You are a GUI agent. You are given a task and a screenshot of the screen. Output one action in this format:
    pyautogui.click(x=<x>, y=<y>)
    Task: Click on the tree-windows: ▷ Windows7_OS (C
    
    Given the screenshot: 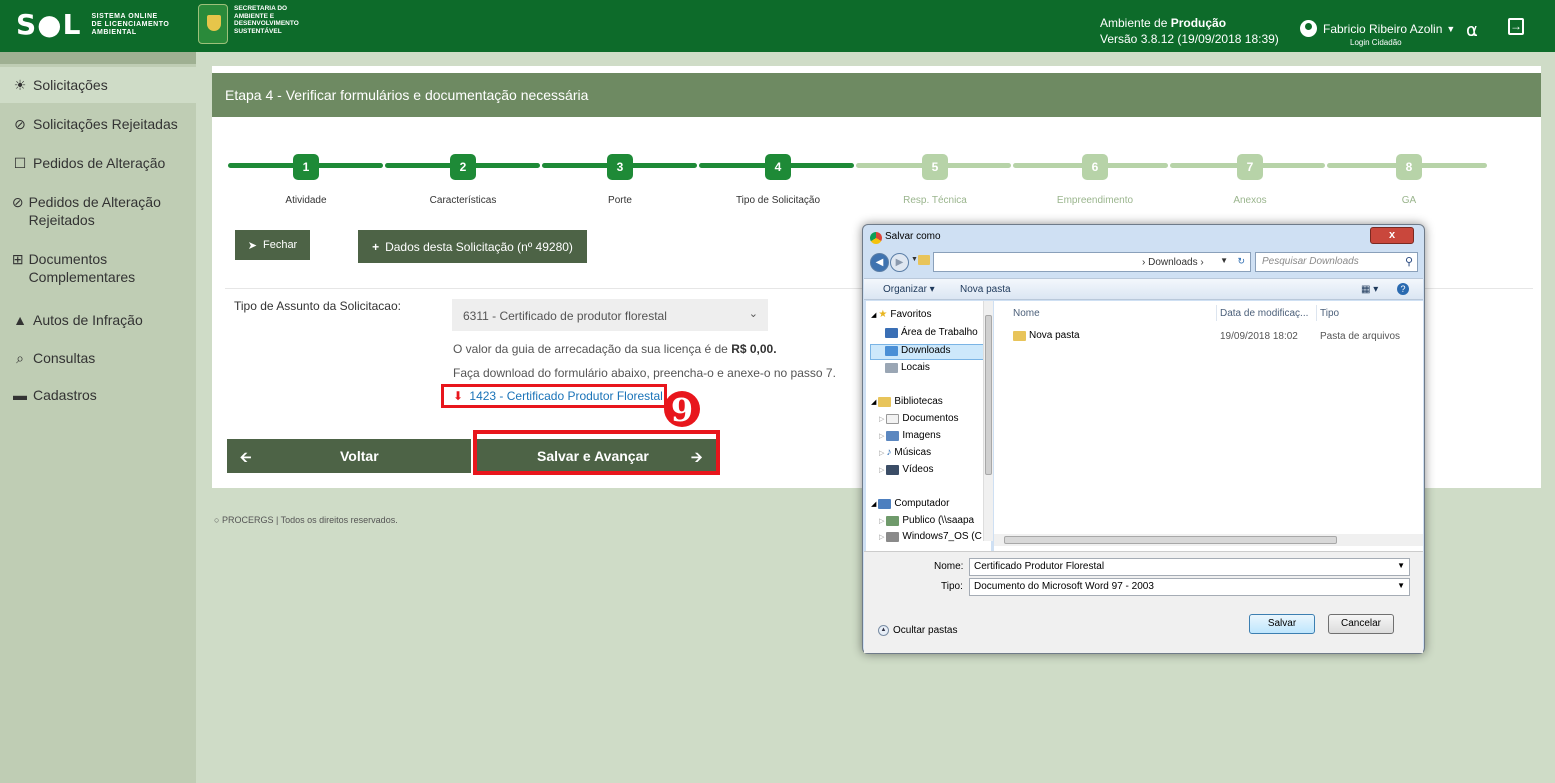 What is the action you would take?
    pyautogui.click(x=930, y=536)
    